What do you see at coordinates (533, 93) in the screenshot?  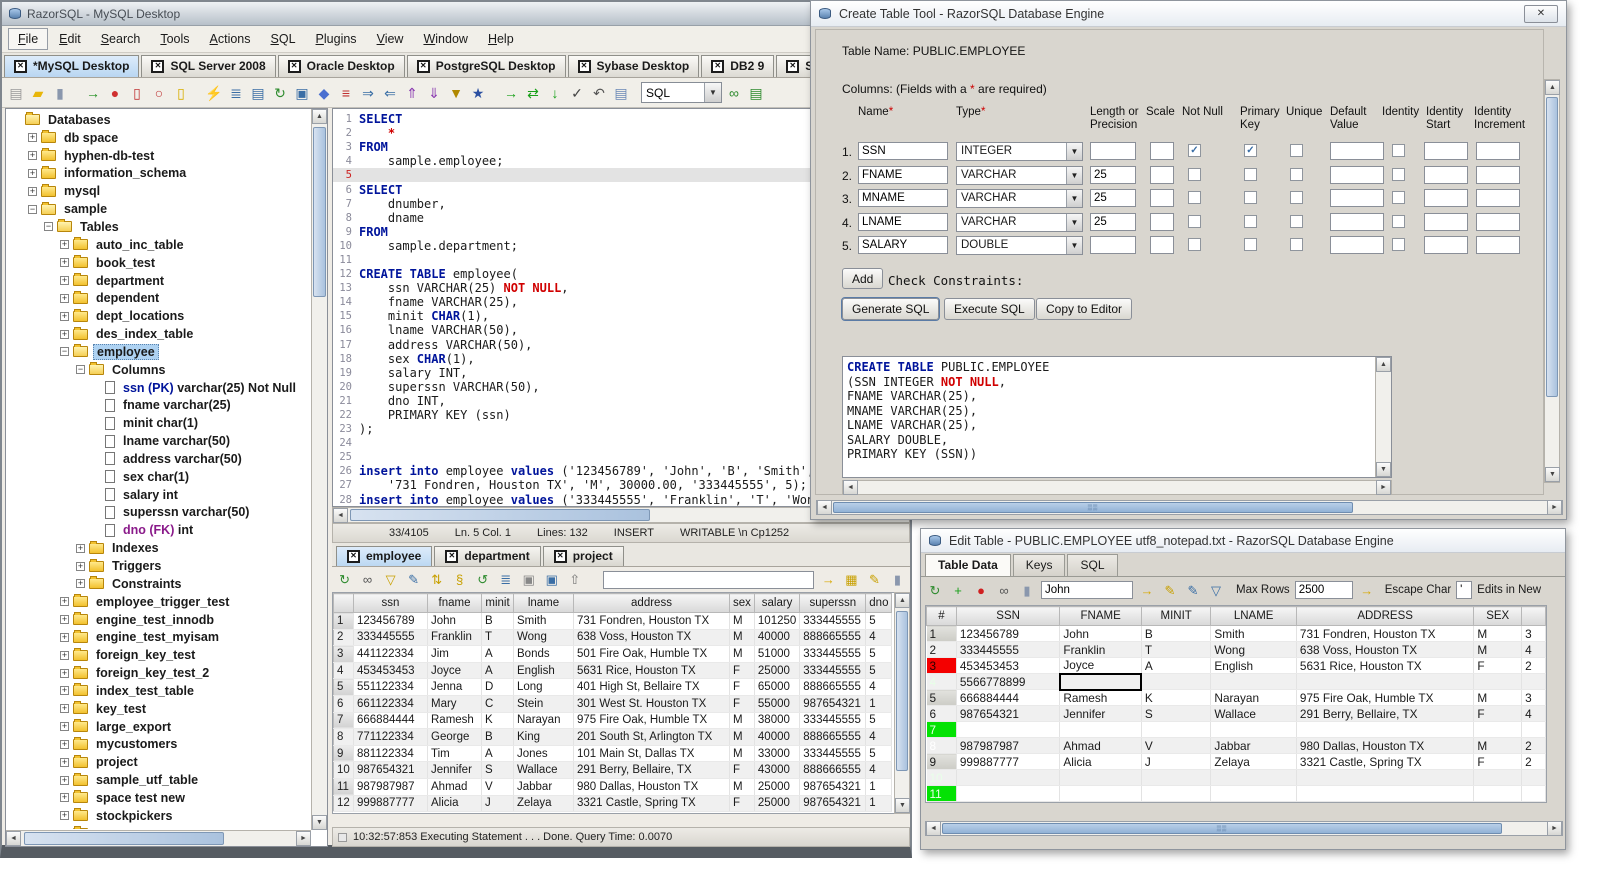 I see `execute-fetch-icon: ⇄` at bounding box center [533, 93].